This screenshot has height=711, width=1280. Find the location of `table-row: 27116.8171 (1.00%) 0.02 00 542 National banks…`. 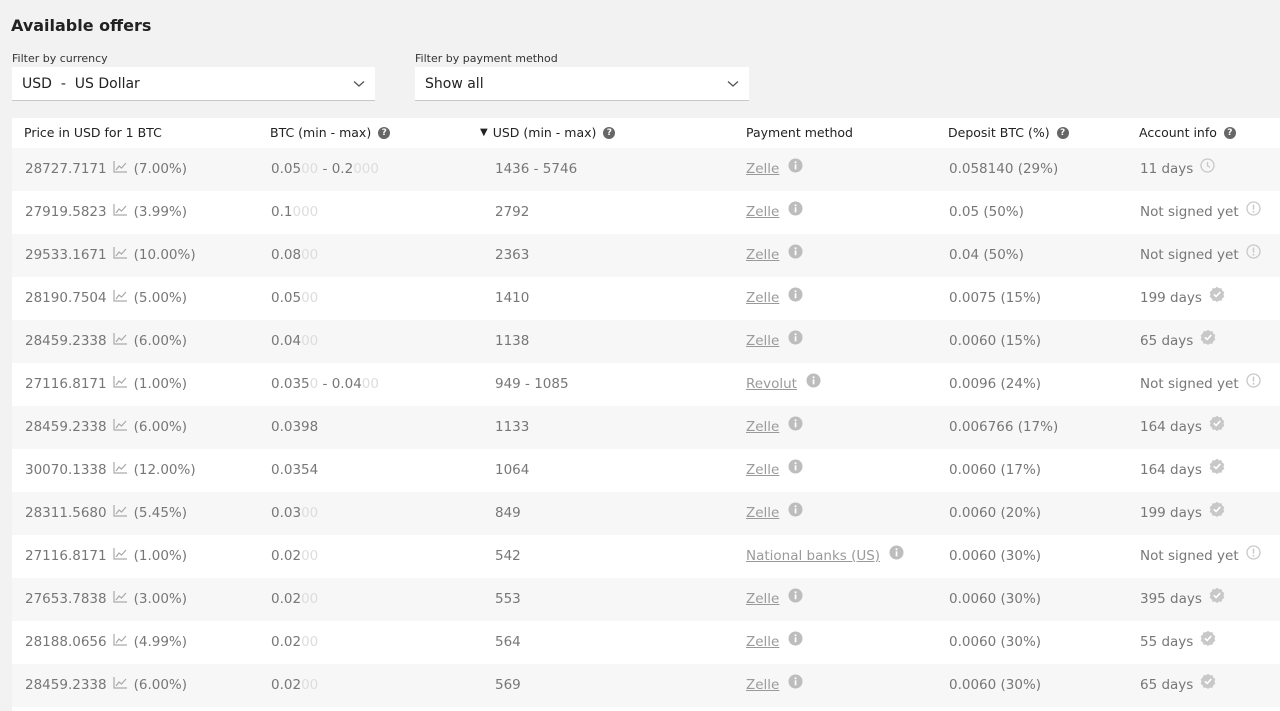

table-row: 27116.8171 (1.00%) 0.02 00 542 National banks… is located at coordinates (646, 556).